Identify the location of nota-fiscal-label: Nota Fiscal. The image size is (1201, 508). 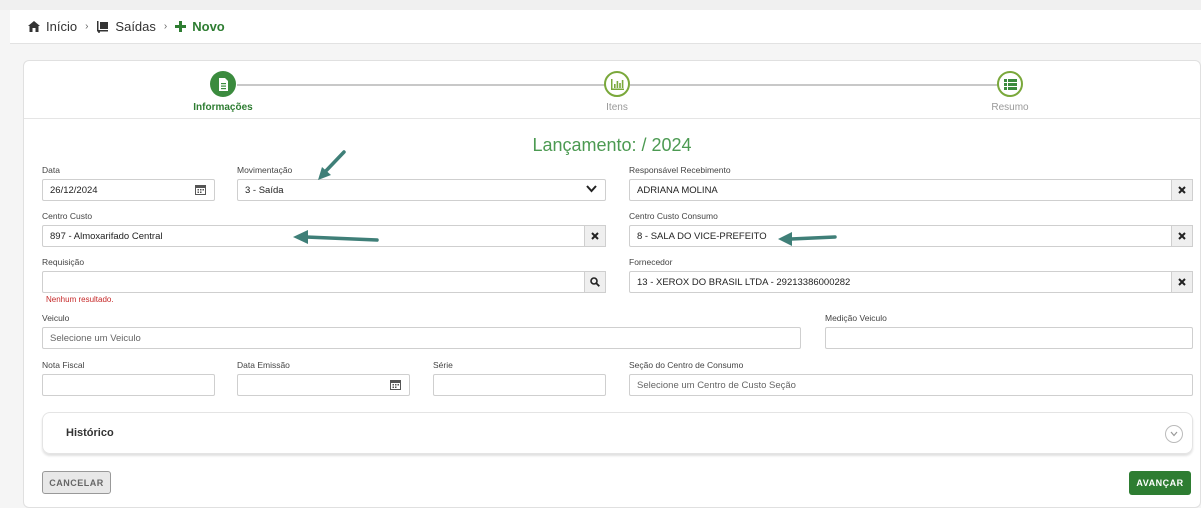
(63, 365).